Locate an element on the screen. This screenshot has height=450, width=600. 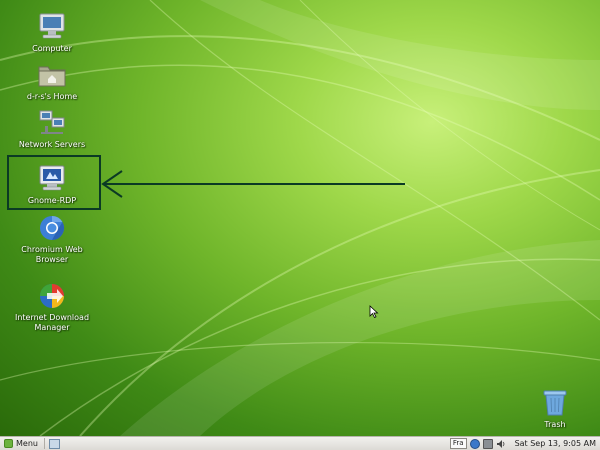
desktop-icon-trash: Trash is located at coordinates (554, 409).